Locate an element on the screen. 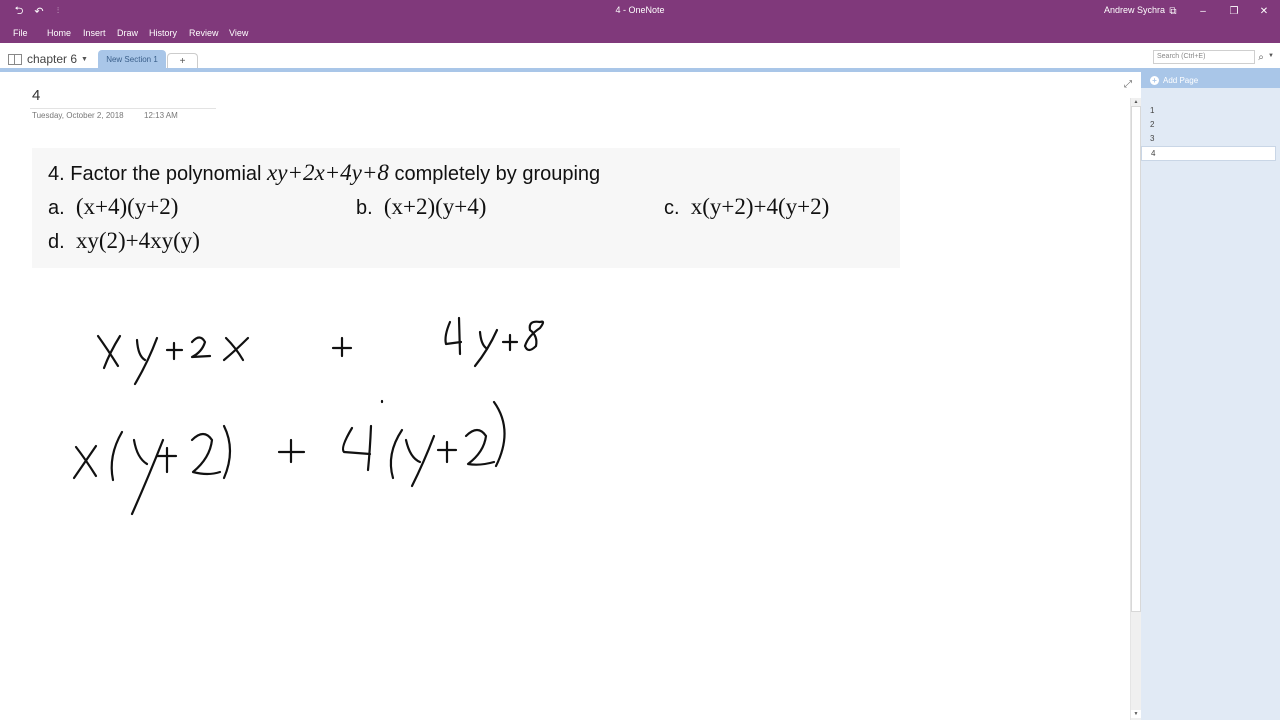  page-time: 12:13 AM is located at coordinates (161, 115).